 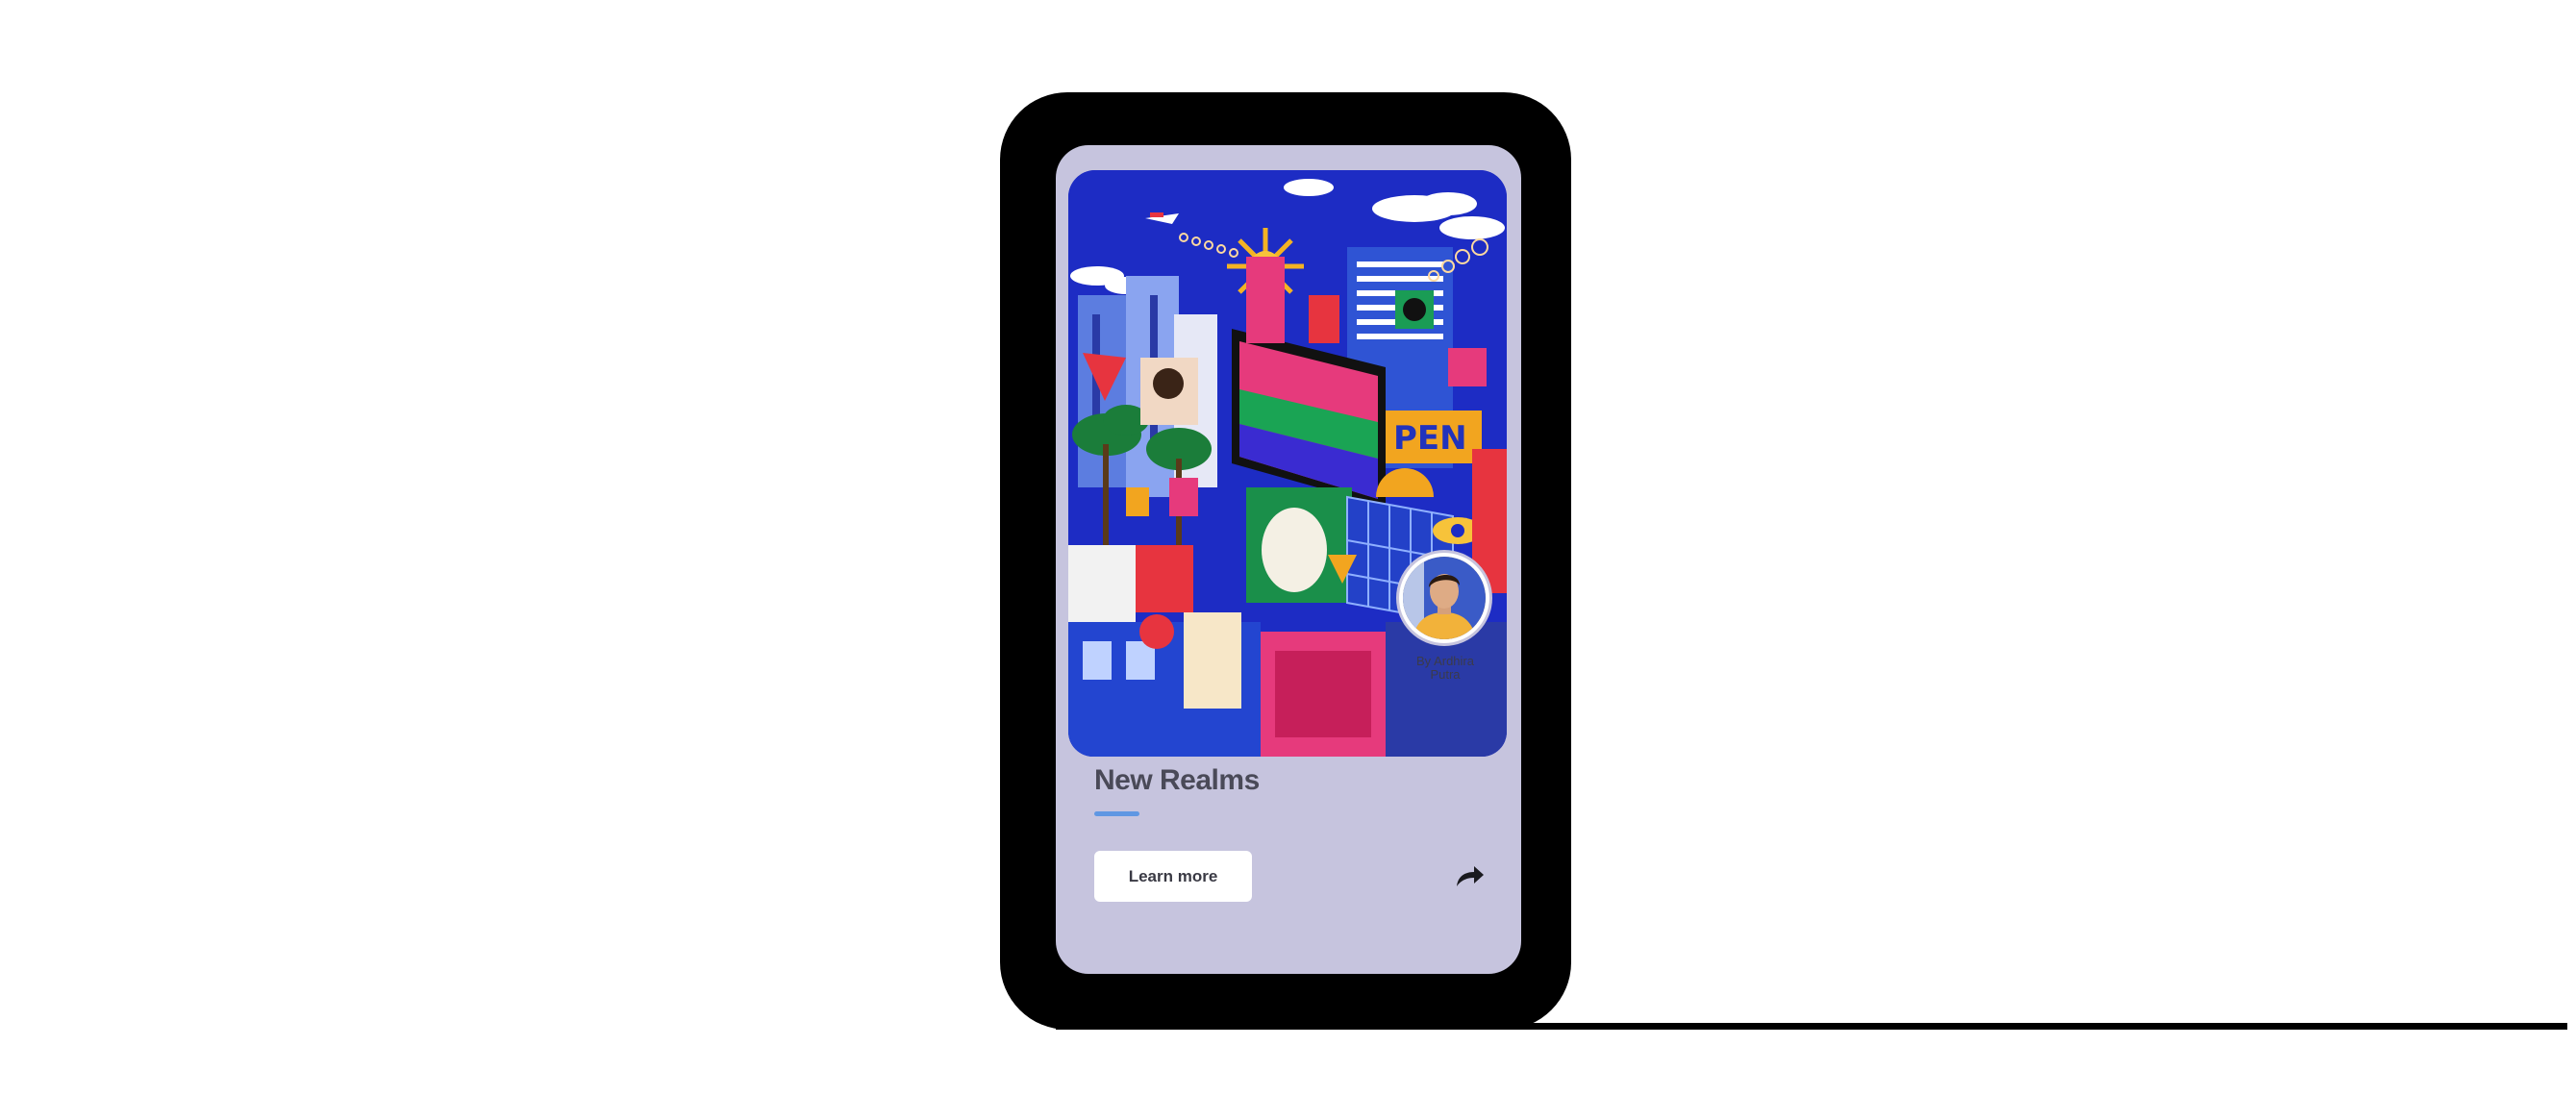 What do you see at coordinates (1285, 99) in the screenshot?
I see `bezel-step-top` at bounding box center [1285, 99].